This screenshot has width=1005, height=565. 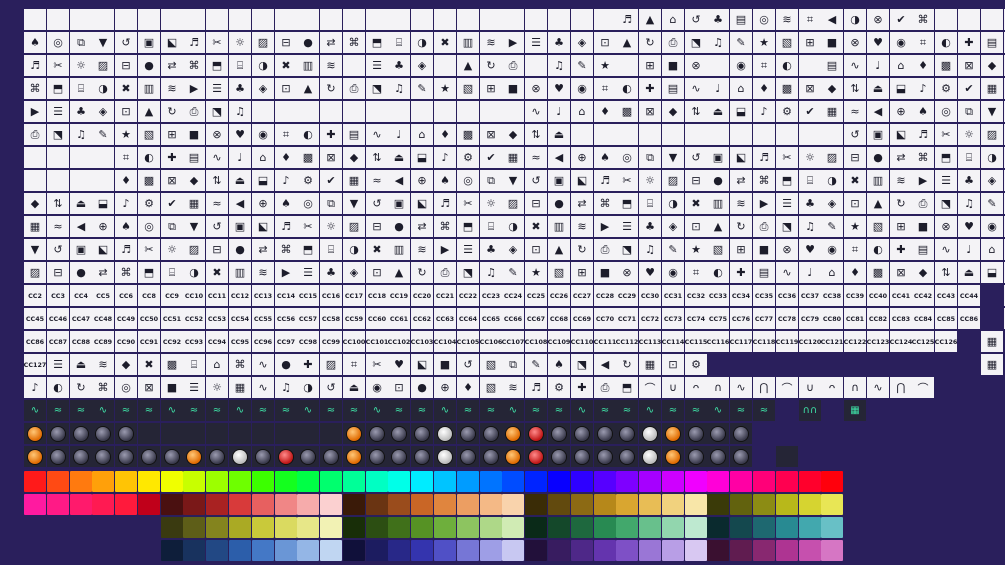 I want to click on cc-label: CC67, so click(x=536, y=318).